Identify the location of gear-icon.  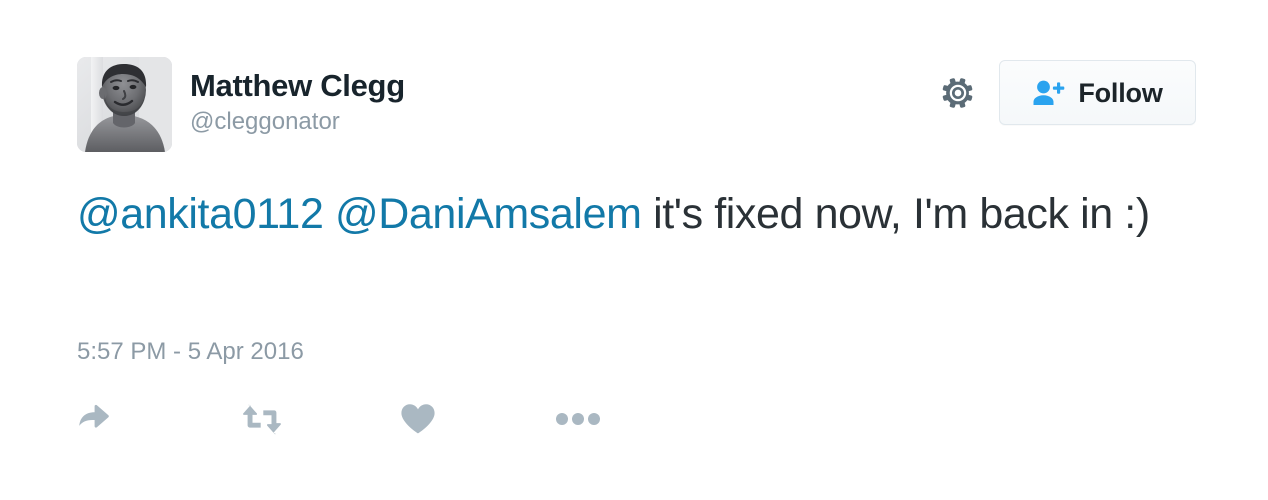
(957, 93).